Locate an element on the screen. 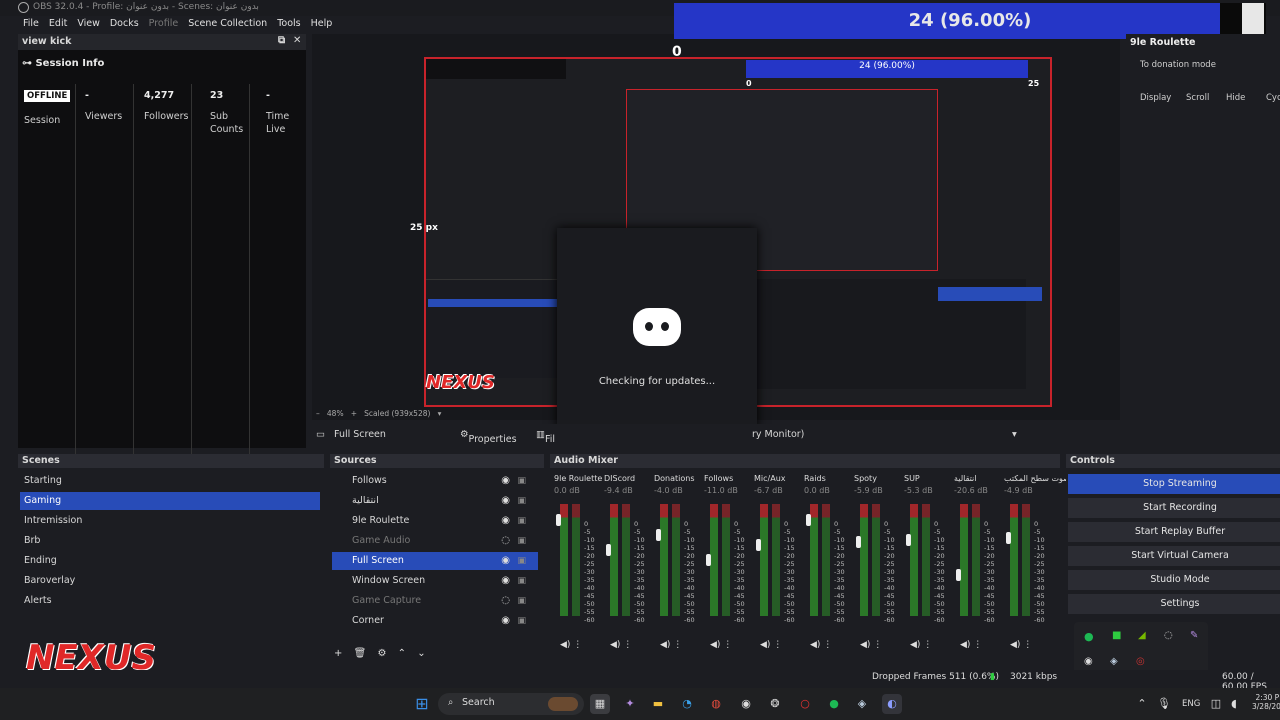 This screenshot has height=720, width=1280. taskbar-search: ⌕ Search is located at coordinates (511, 704).